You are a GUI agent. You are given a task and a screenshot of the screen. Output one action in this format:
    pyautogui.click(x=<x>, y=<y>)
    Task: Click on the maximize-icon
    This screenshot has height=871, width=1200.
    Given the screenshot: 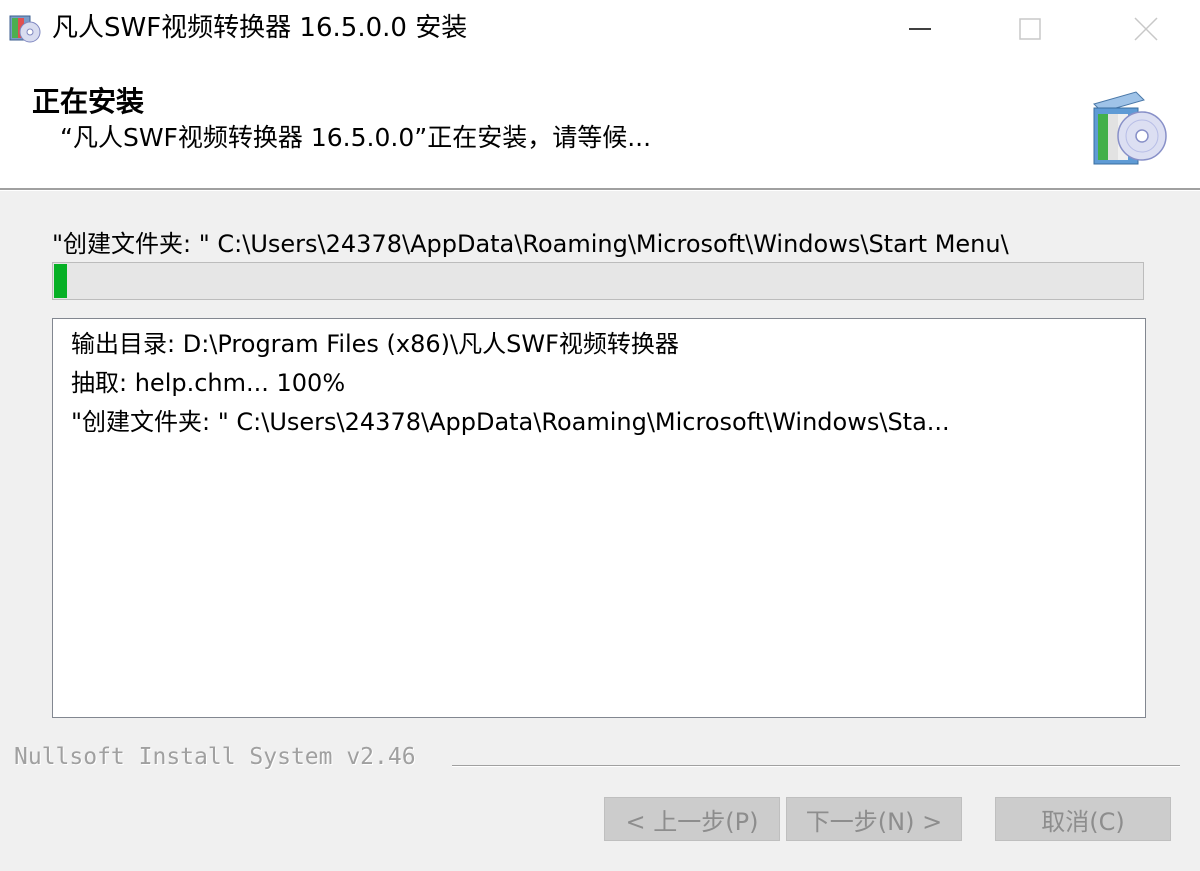 What is the action you would take?
    pyautogui.click(x=1030, y=29)
    